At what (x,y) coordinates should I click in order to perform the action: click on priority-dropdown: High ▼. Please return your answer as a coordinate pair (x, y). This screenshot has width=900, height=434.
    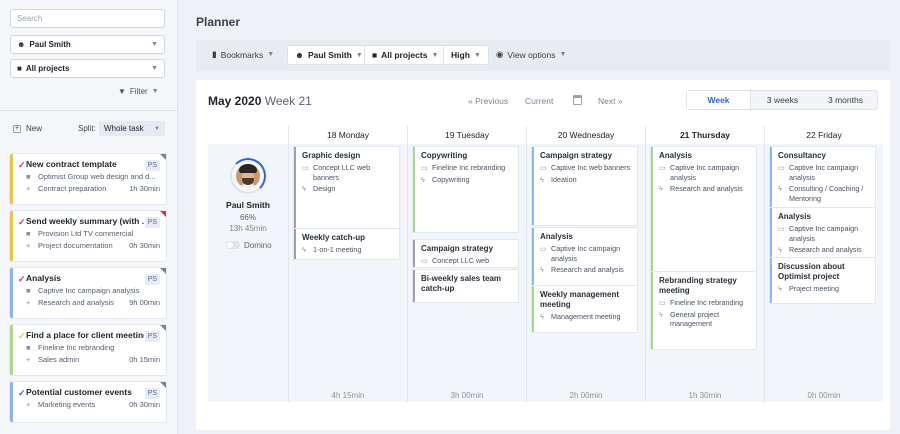
    Looking at the image, I should click on (466, 55).